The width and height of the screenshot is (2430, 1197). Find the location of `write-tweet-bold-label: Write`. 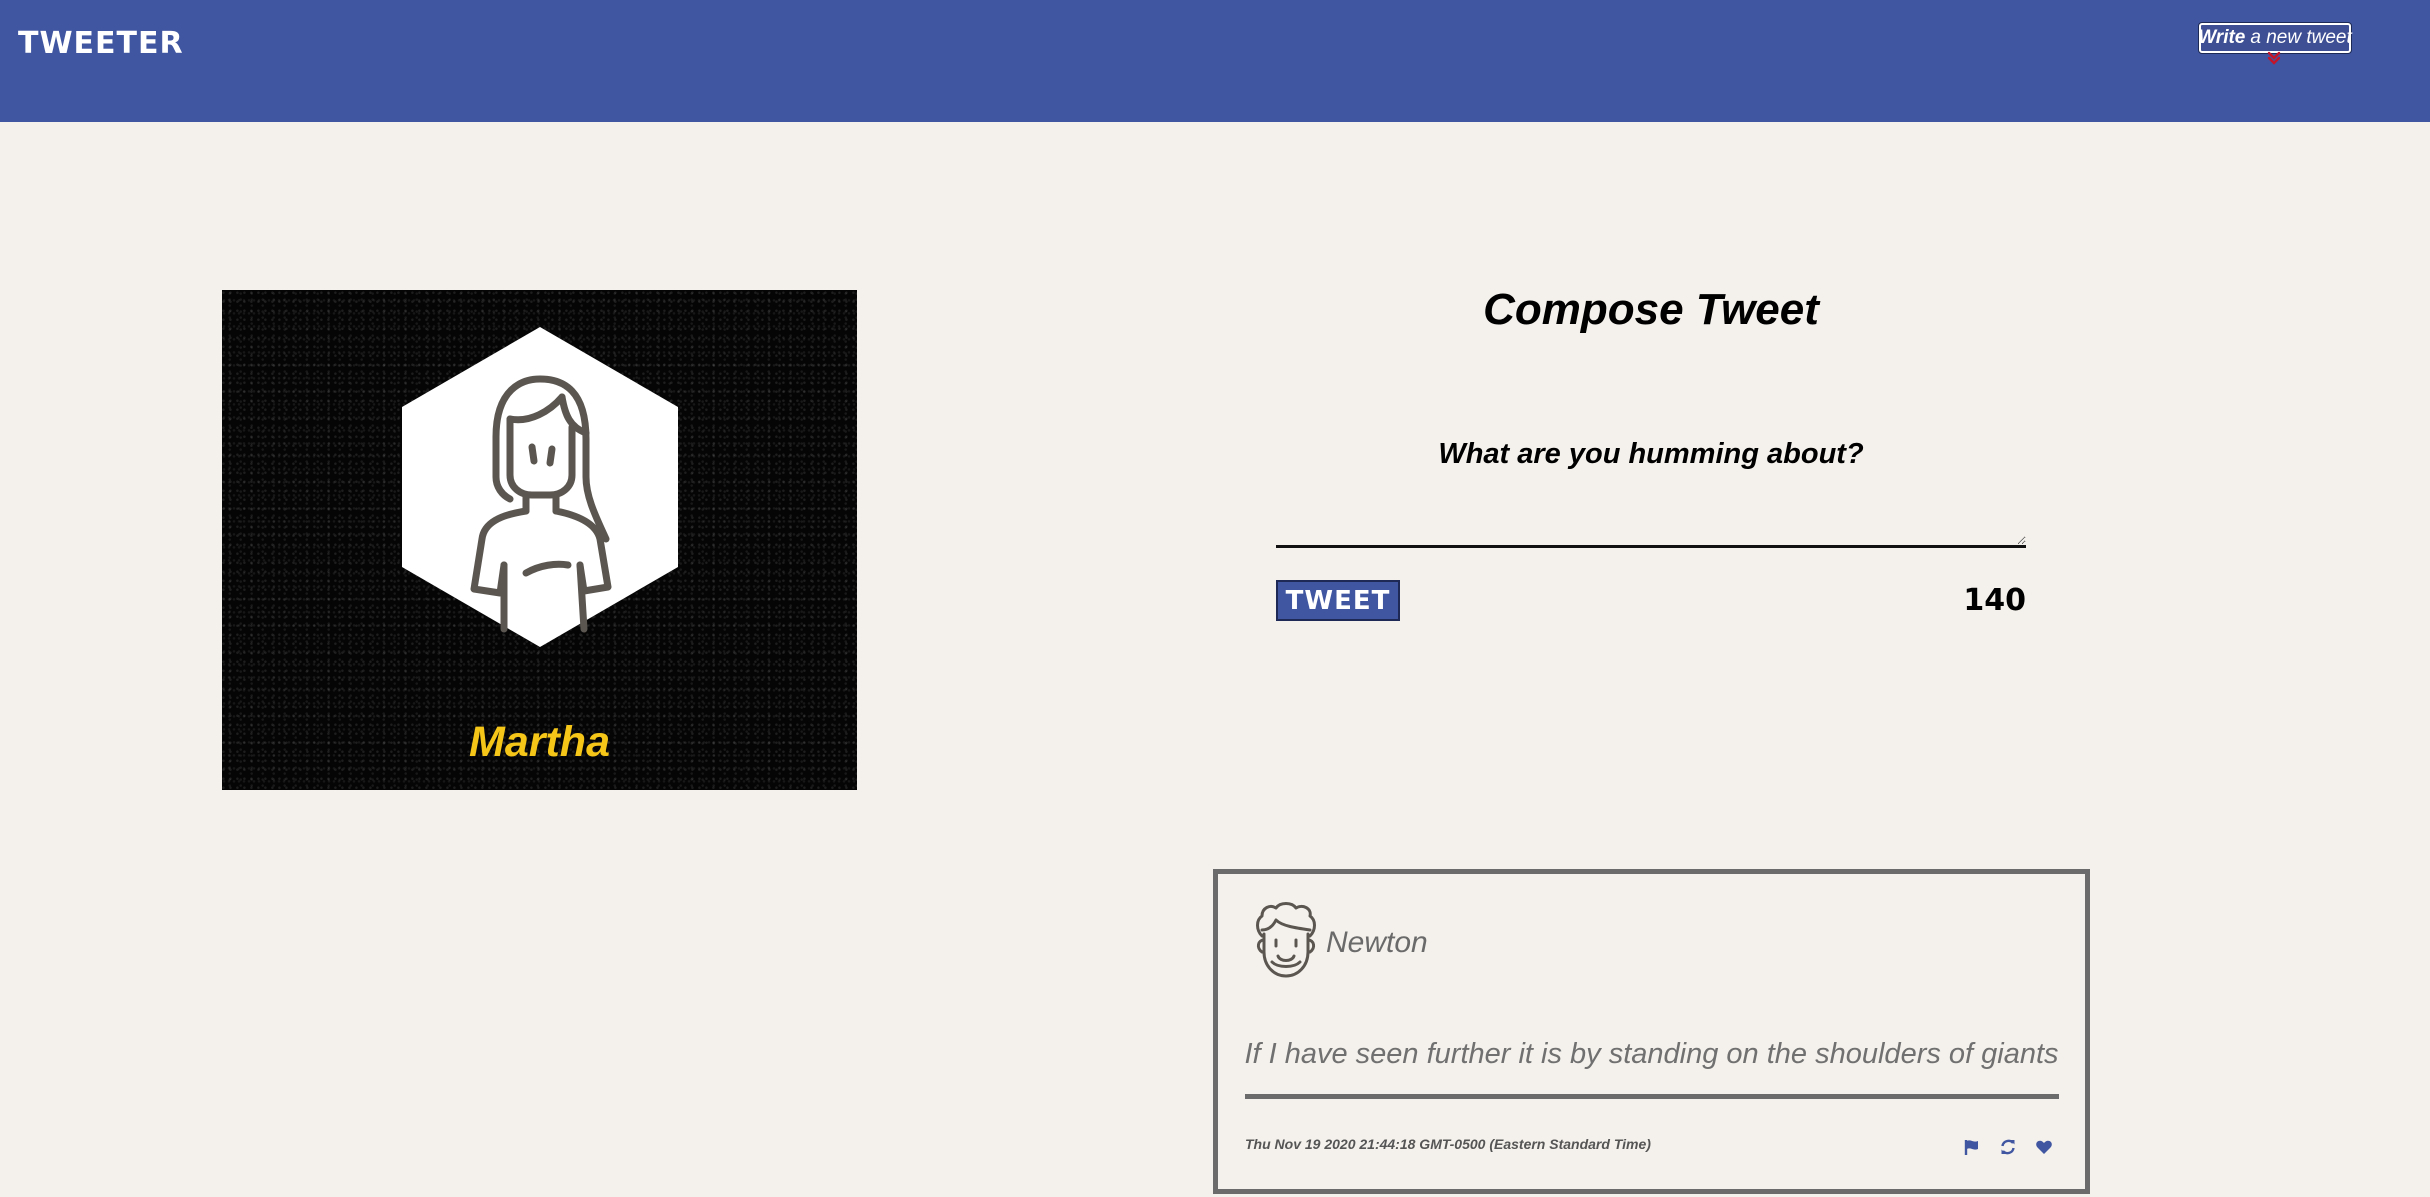

write-tweet-bold-label: Write is located at coordinates (2222, 37).